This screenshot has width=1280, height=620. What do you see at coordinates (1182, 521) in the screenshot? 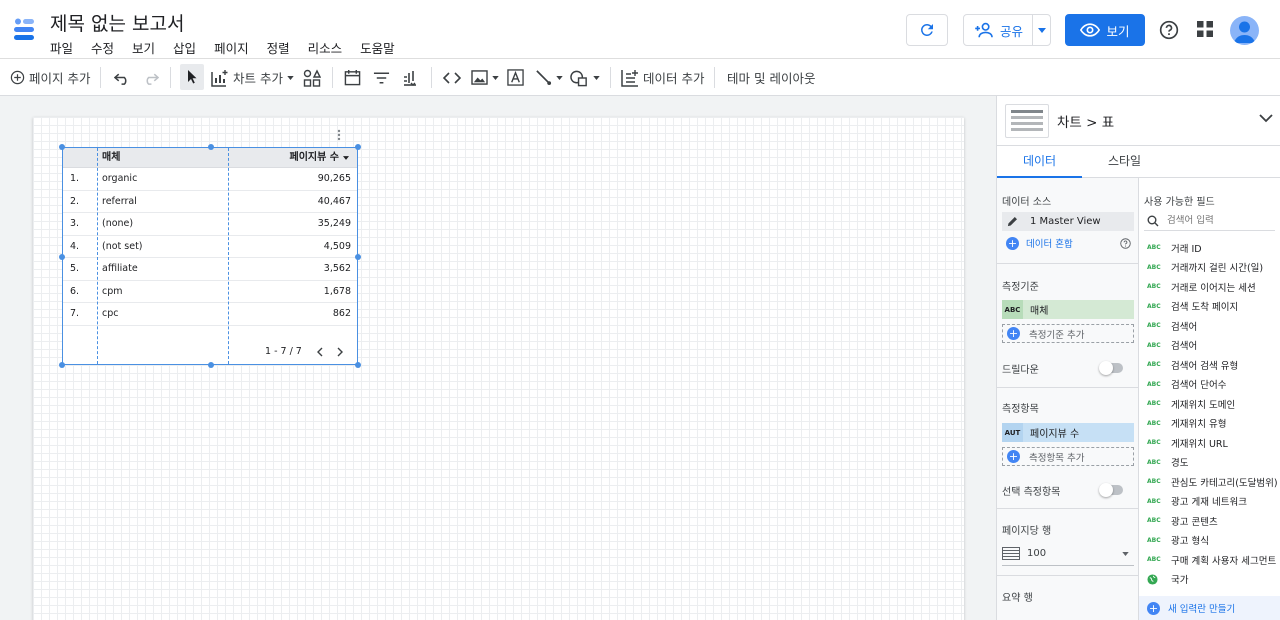
I see `field-item: ABC 광고 콘텐츠` at bounding box center [1182, 521].